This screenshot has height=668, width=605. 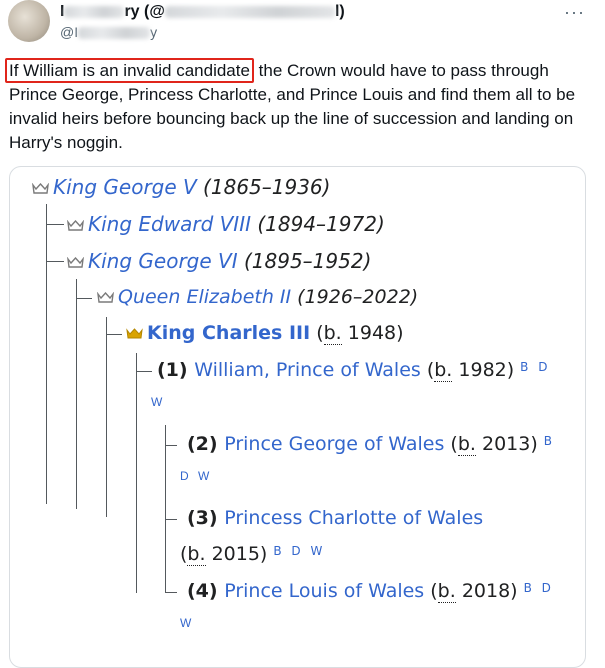 What do you see at coordinates (144, 11) in the screenshot?
I see `display-name-mid: ry (@` at bounding box center [144, 11].